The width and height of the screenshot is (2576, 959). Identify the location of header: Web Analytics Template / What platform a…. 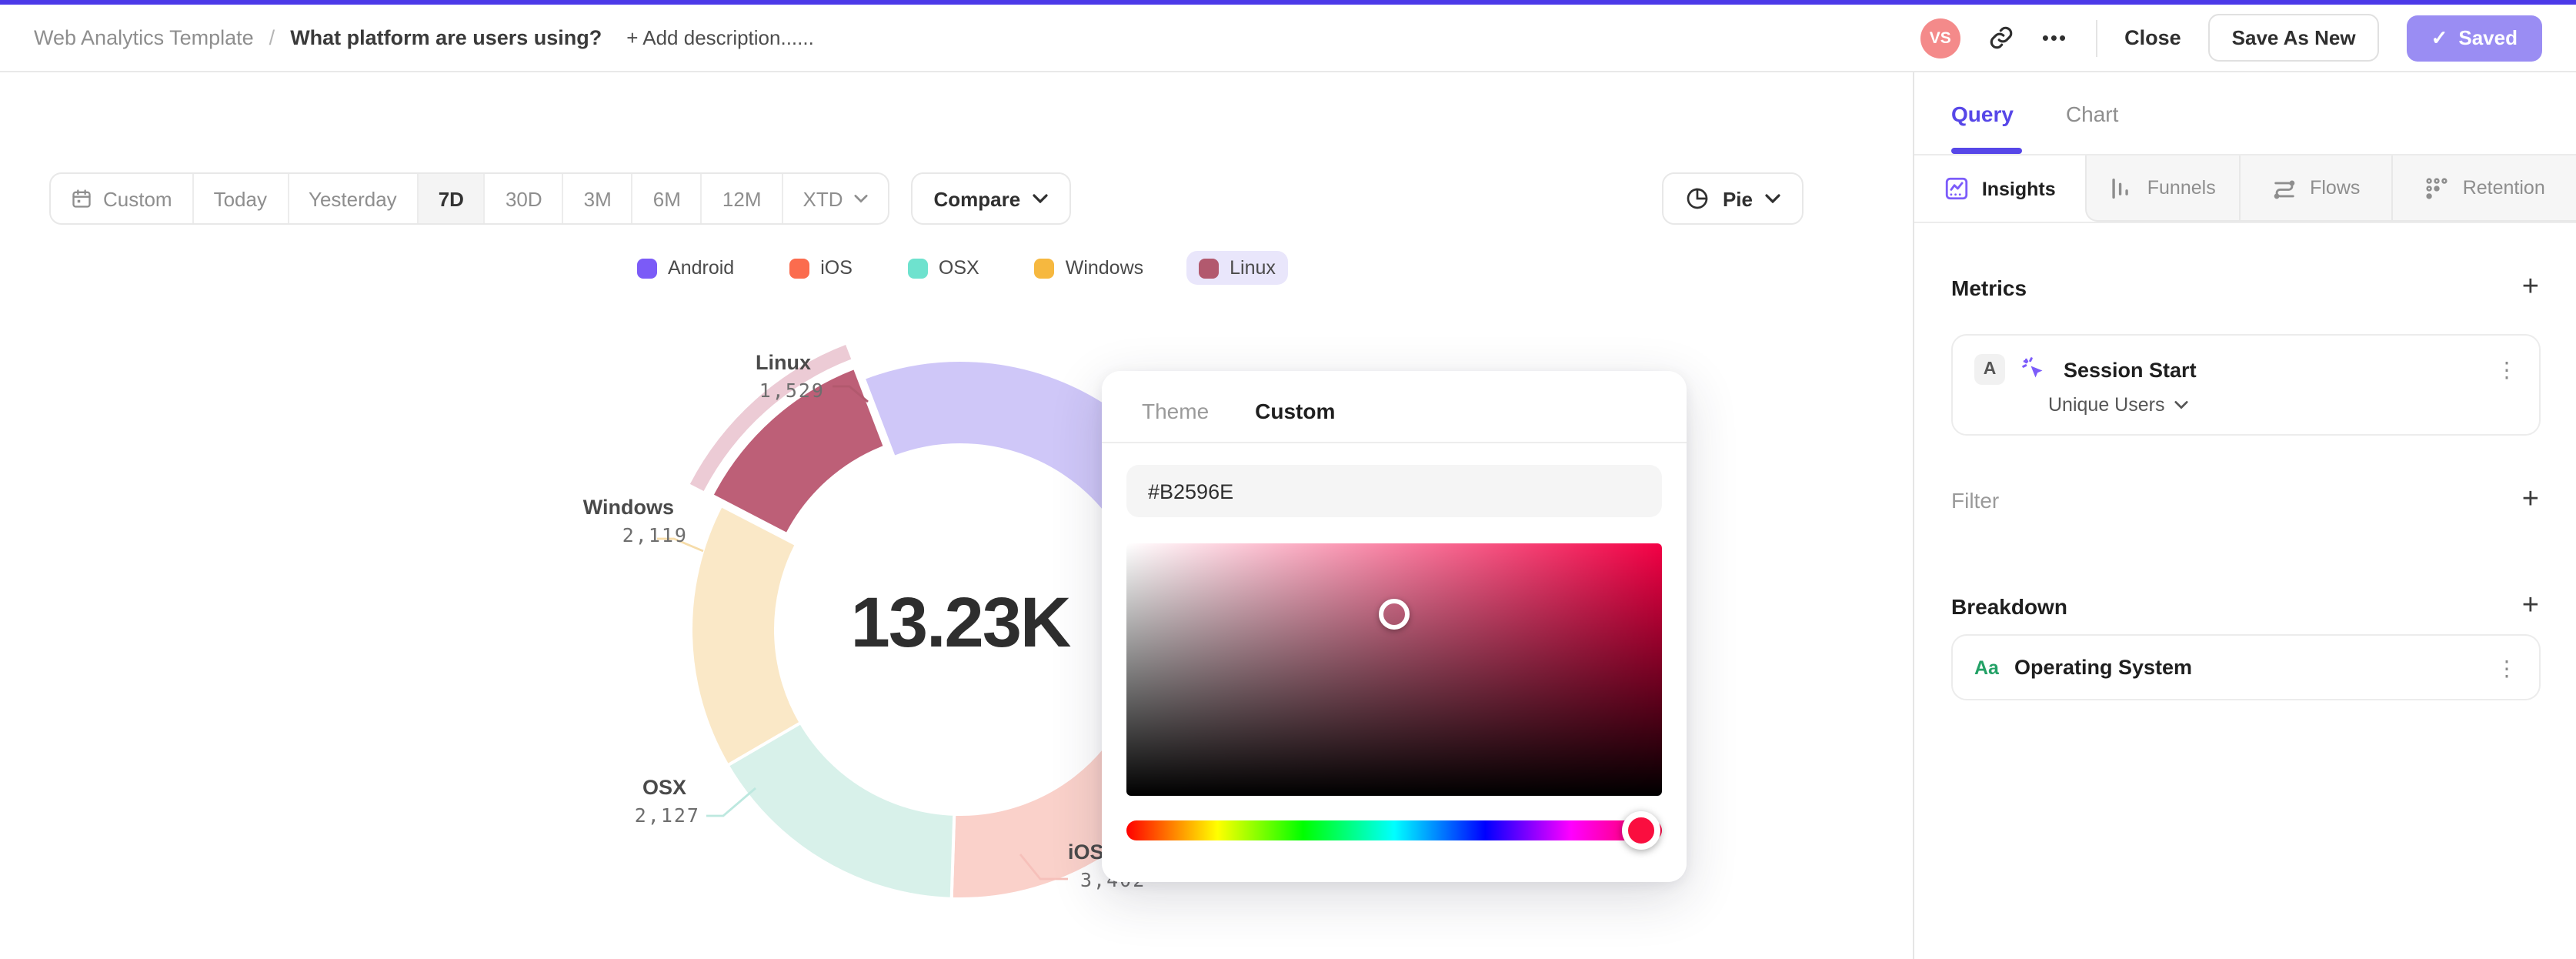
(1288, 38).